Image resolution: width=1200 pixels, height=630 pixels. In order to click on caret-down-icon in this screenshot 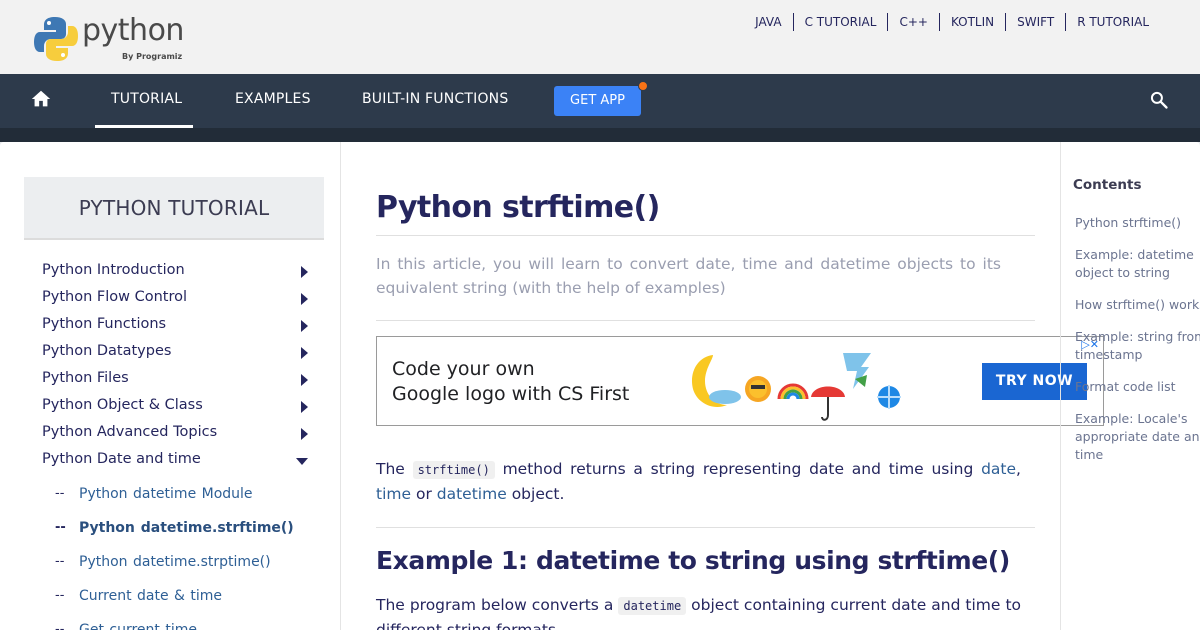, I will do `click(302, 461)`.